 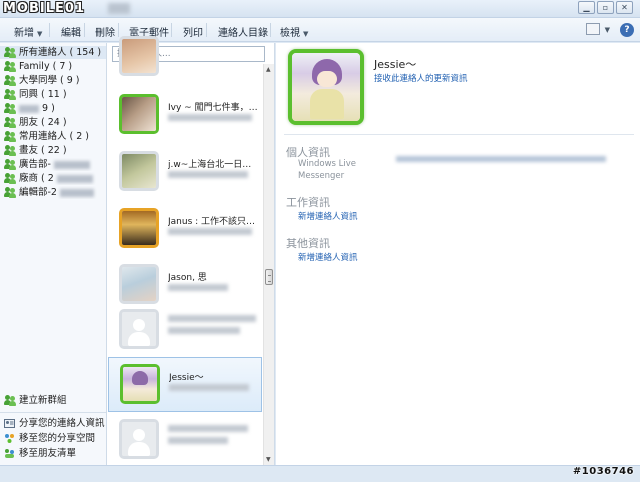 I want to click on status-bar, so click(x=320, y=473).